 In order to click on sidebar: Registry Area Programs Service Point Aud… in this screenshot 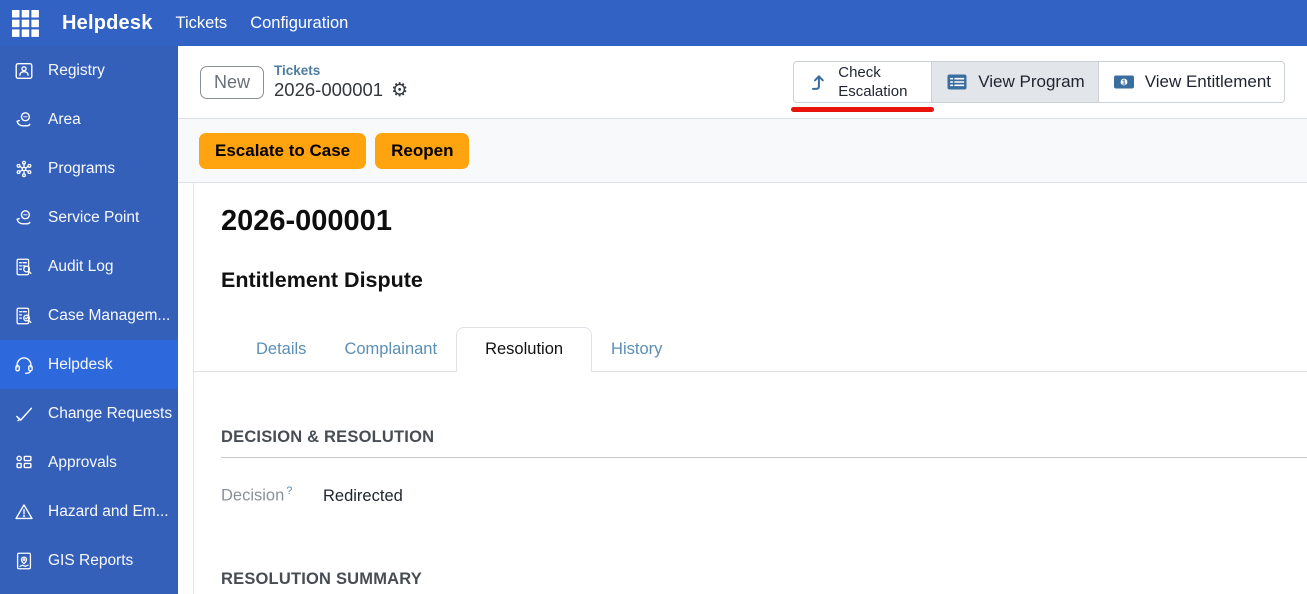, I will do `click(89, 320)`.